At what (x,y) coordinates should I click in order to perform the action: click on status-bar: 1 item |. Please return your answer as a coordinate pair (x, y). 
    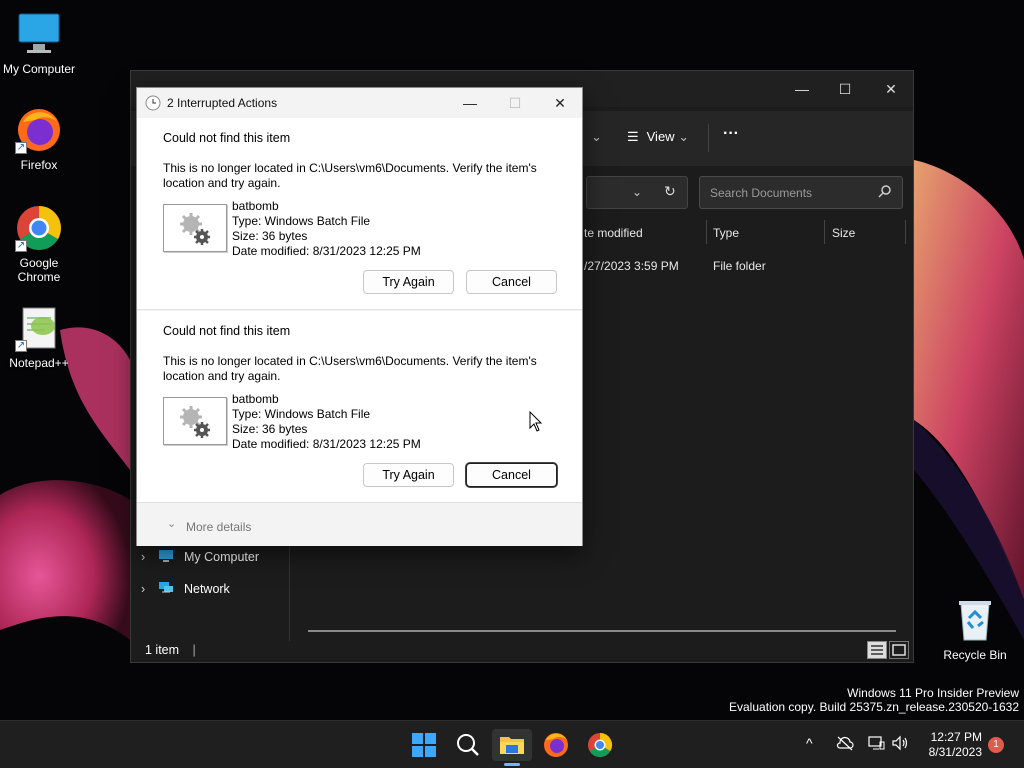
    Looking at the image, I should click on (170, 650).